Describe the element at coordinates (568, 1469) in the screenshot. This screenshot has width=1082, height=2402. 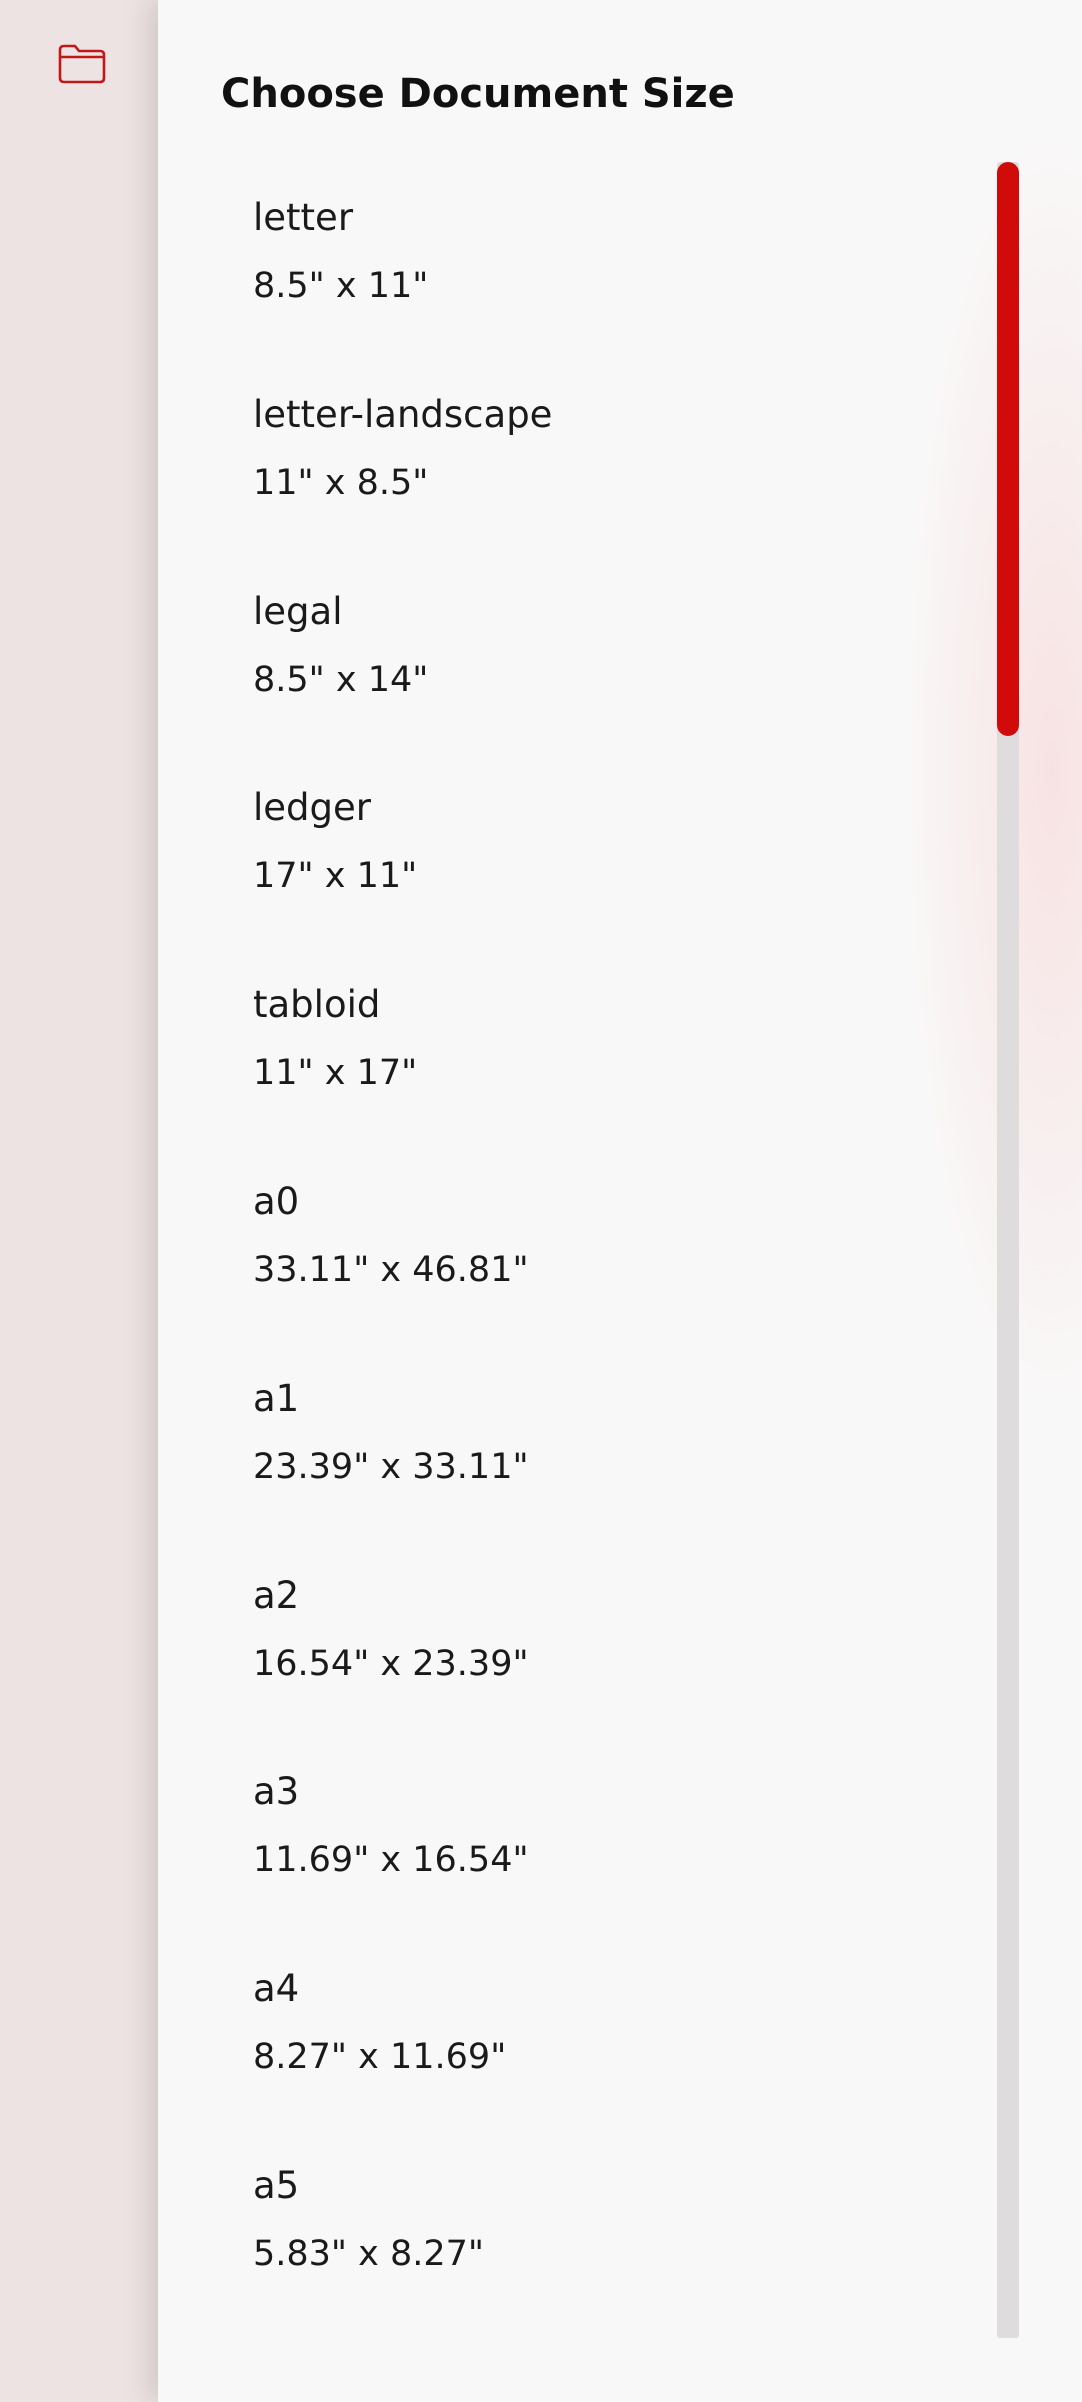
I see `size-option: a1 23.39" x 33.11"` at that location.